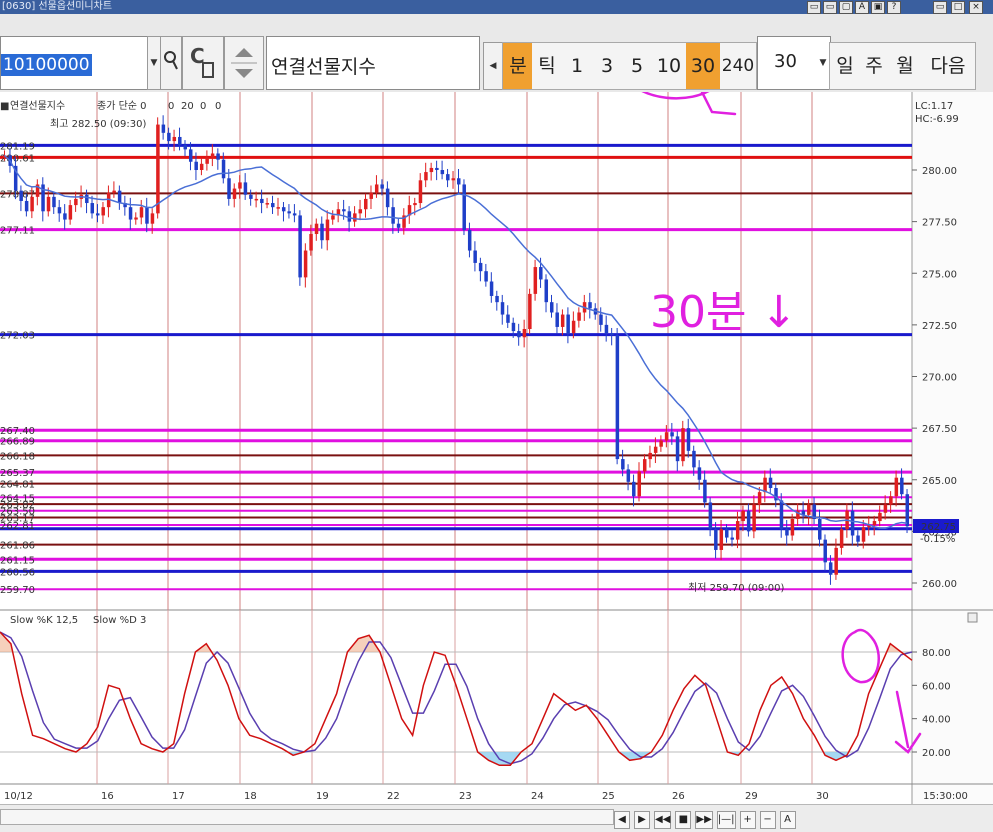  Describe the element at coordinates (373, 63) in the screenshot. I see `instrument-name-field: 연결선물지수` at that location.